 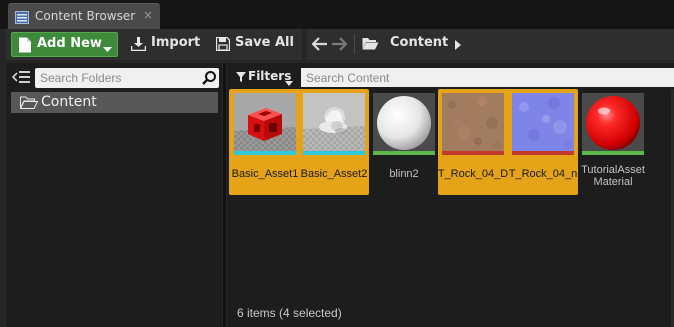 What do you see at coordinates (265, 122) in the screenshot?
I see `red-cube-thumbnail` at bounding box center [265, 122].